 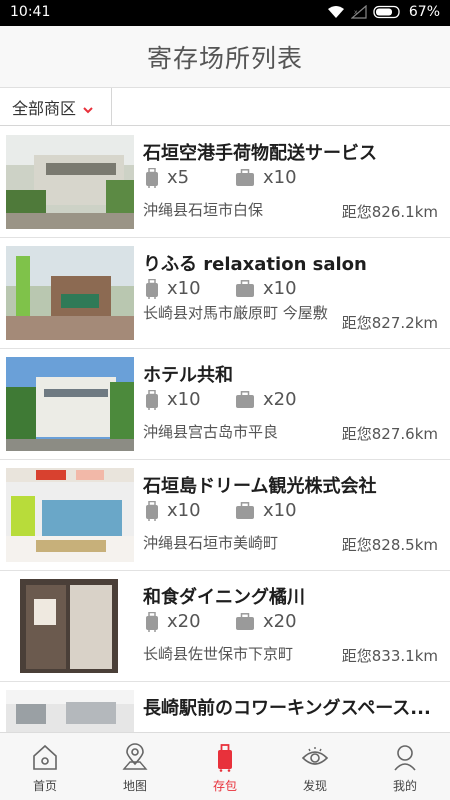 What do you see at coordinates (134, 786) in the screenshot?
I see `nav-label: 地图` at bounding box center [134, 786].